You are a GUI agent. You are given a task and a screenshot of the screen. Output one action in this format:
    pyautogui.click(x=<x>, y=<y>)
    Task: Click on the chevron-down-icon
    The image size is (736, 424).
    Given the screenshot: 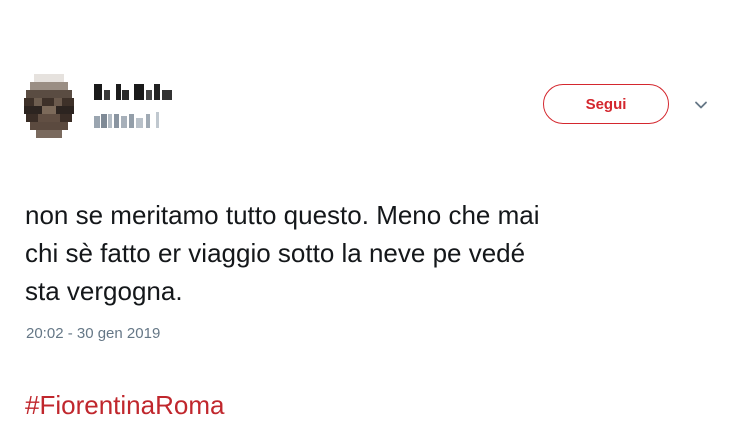 What is the action you would take?
    pyautogui.click(x=701, y=105)
    